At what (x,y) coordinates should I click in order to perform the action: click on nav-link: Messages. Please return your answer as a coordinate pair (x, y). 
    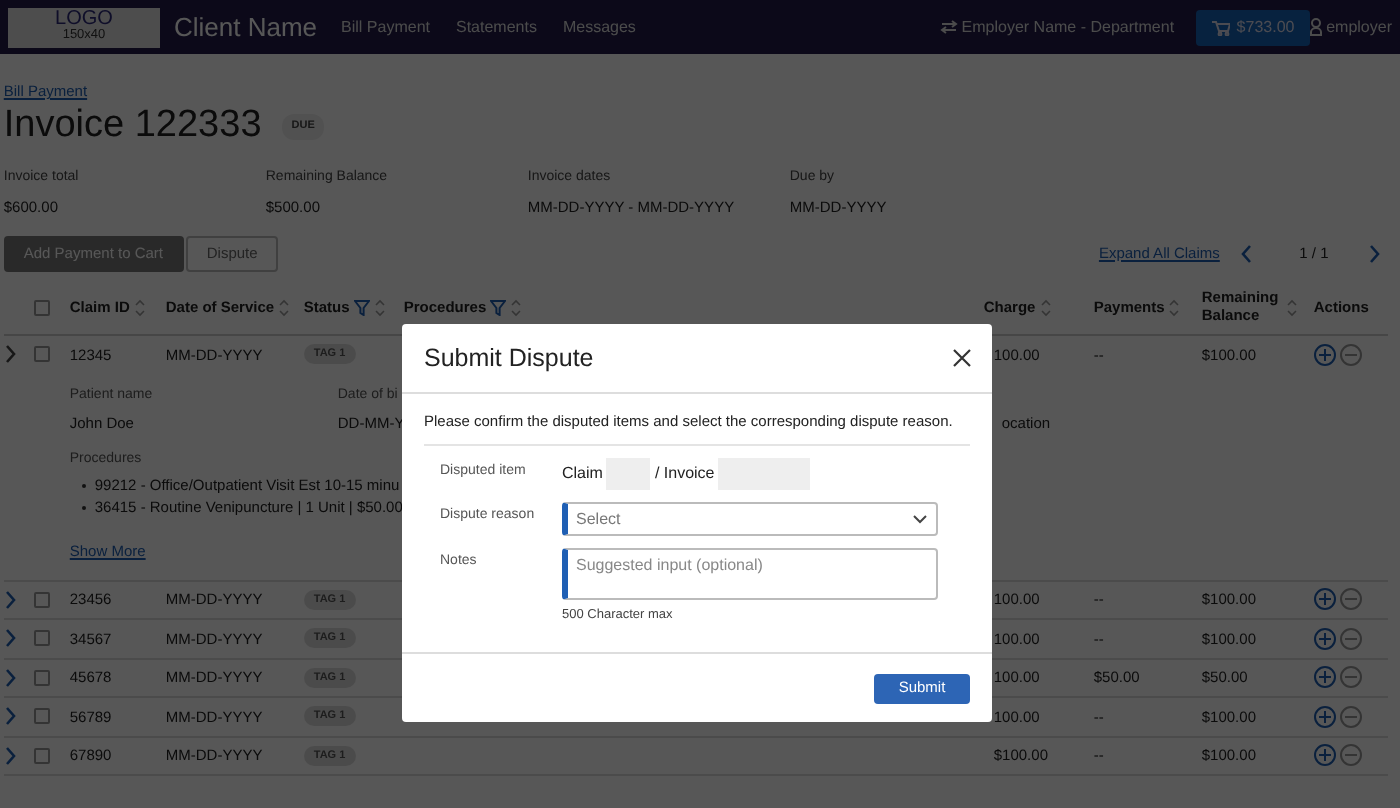
    Looking at the image, I should click on (599, 27).